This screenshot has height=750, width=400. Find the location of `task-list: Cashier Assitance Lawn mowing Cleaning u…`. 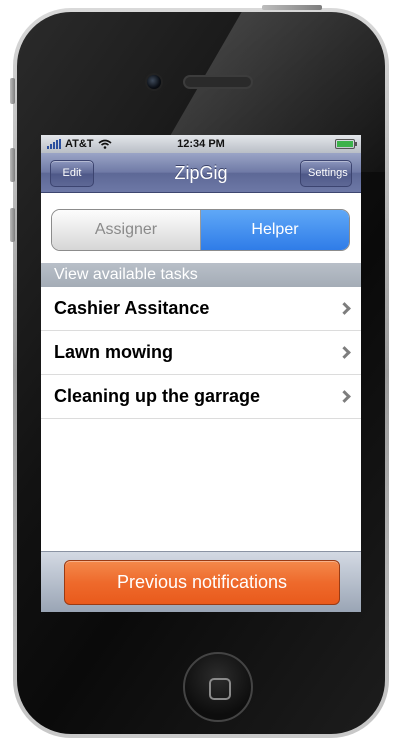

task-list: Cashier Assitance Lawn mowing Cleaning u… is located at coordinates (201, 353).